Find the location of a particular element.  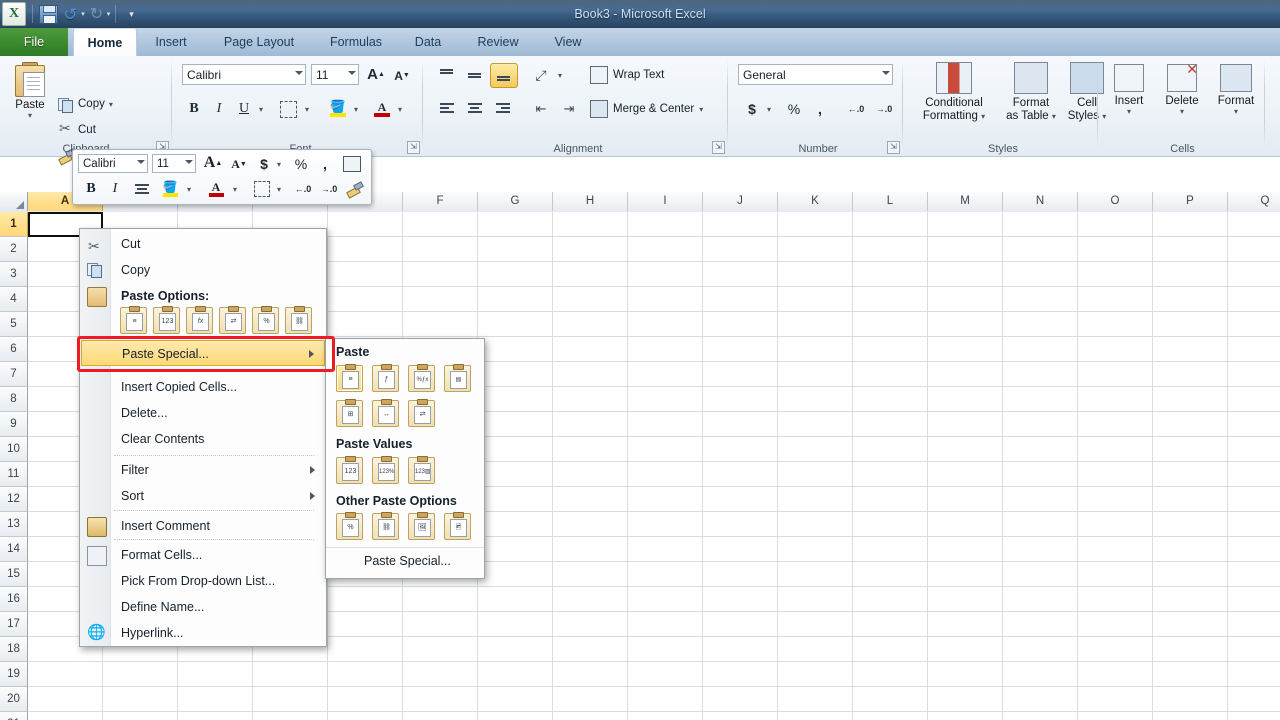

cell-j21 is located at coordinates (740, 716).